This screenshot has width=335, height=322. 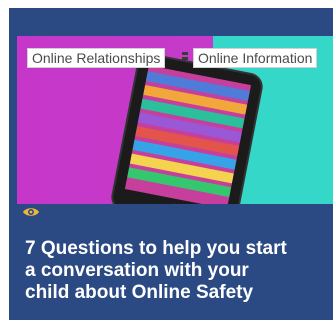 What do you see at coordinates (175, 213) in the screenshot?
I see `card-meta-row` at bounding box center [175, 213].